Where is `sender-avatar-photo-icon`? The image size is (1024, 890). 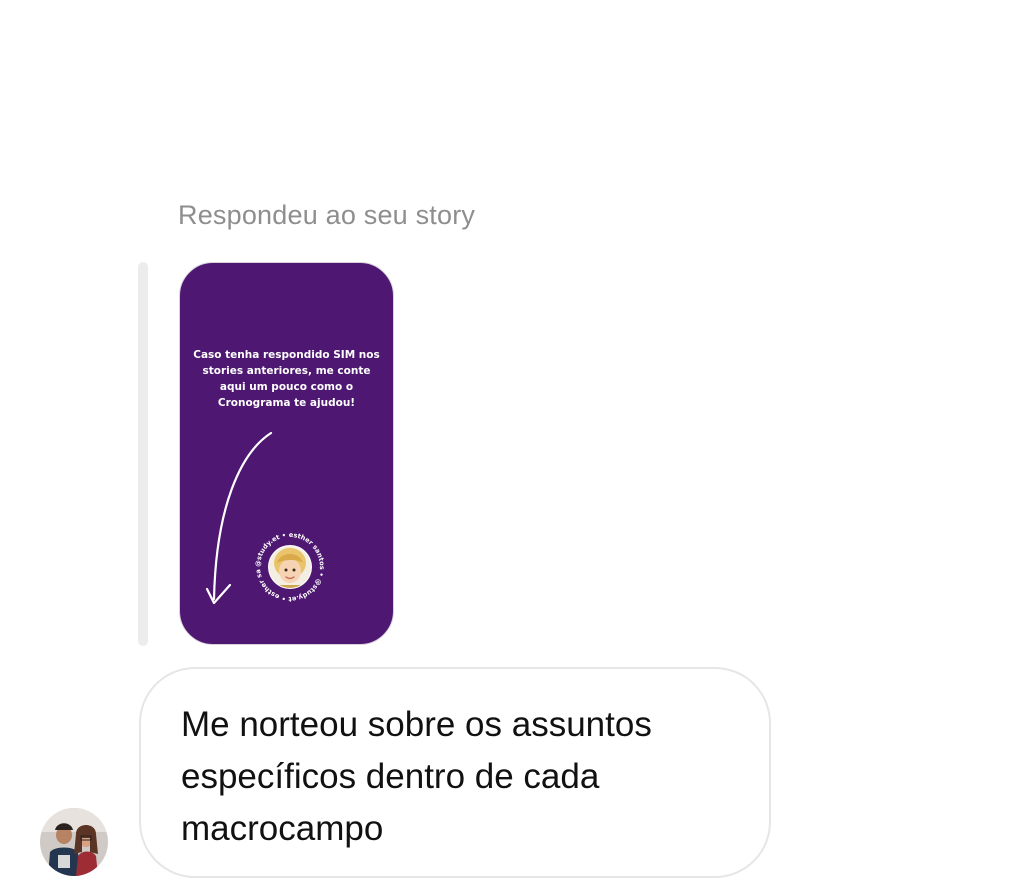 sender-avatar-photo-icon is located at coordinates (74, 842).